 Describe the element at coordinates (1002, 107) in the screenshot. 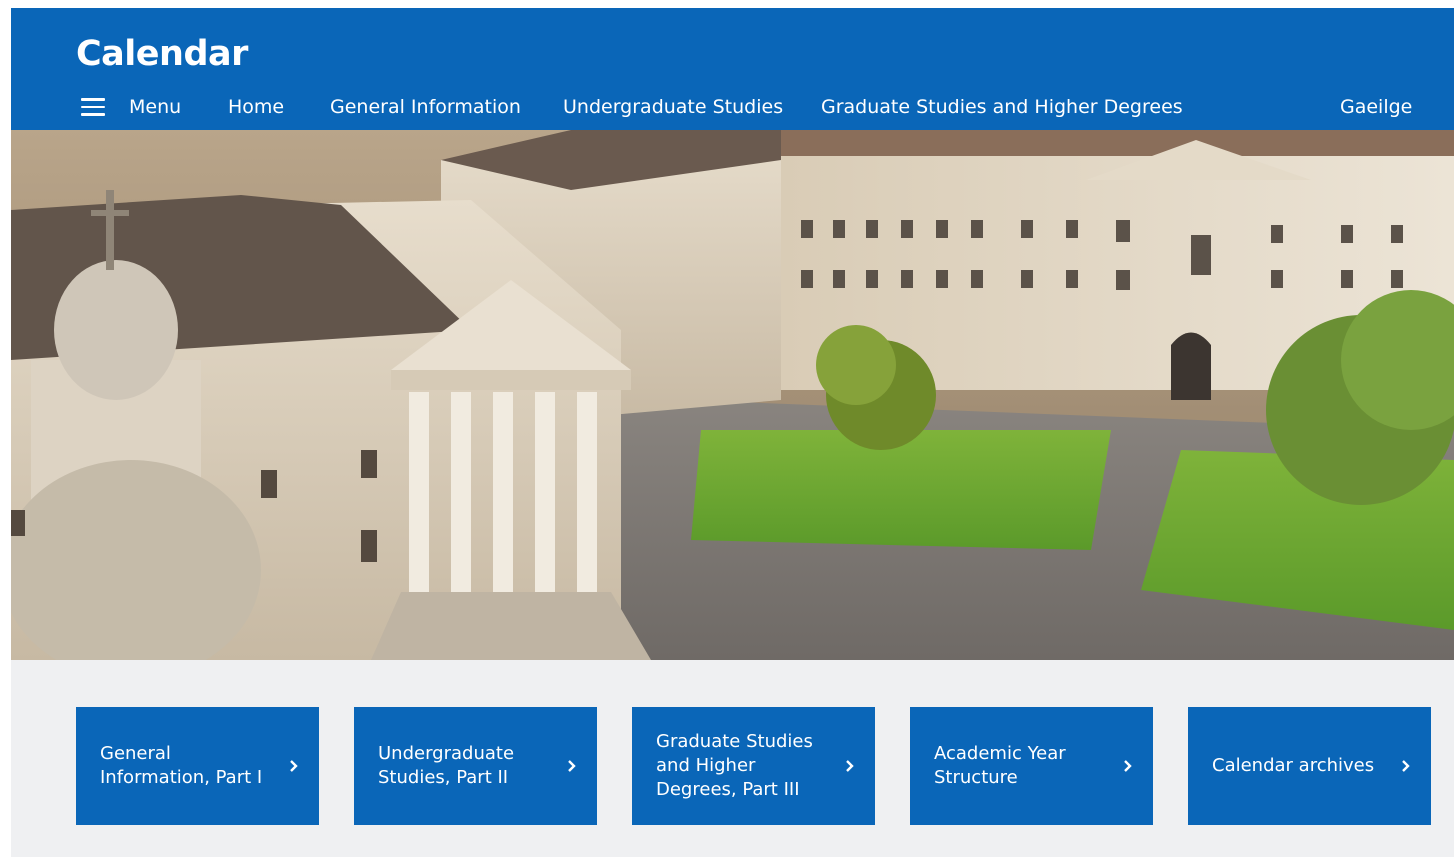

I see `nav-item-graduate-studies: Graduate Studies and Higher Degrees` at that location.